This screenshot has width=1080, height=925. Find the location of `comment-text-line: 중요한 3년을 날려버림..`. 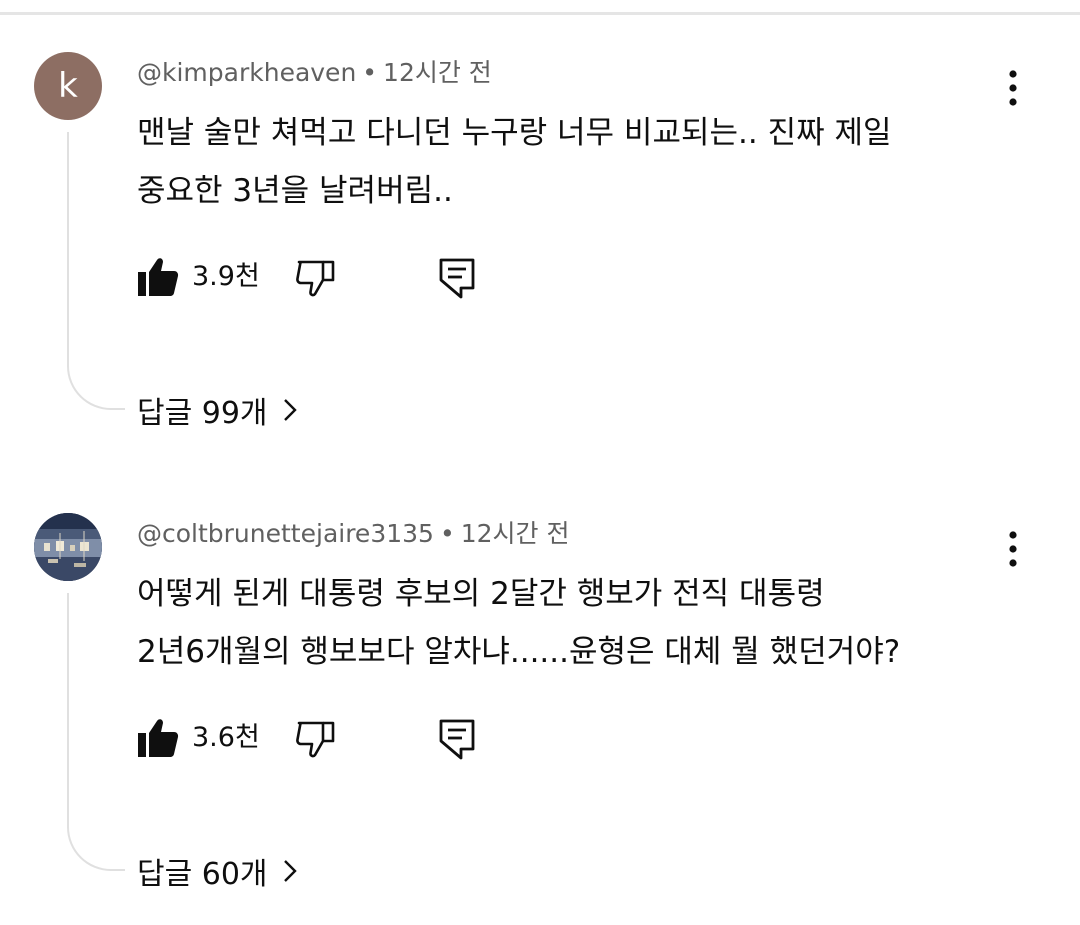

comment-text-line: 중요한 3년을 날려버림.. is located at coordinates (295, 191).